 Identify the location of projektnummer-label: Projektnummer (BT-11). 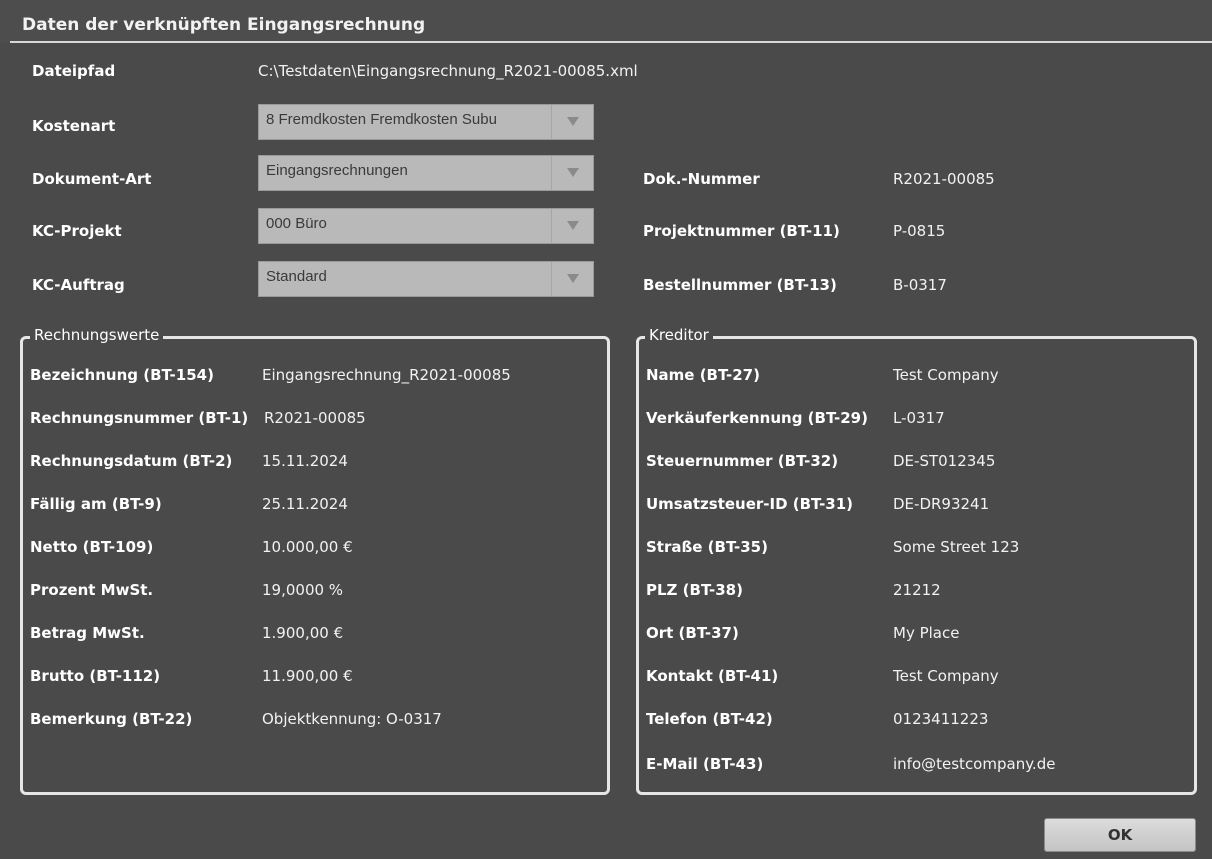
(741, 231).